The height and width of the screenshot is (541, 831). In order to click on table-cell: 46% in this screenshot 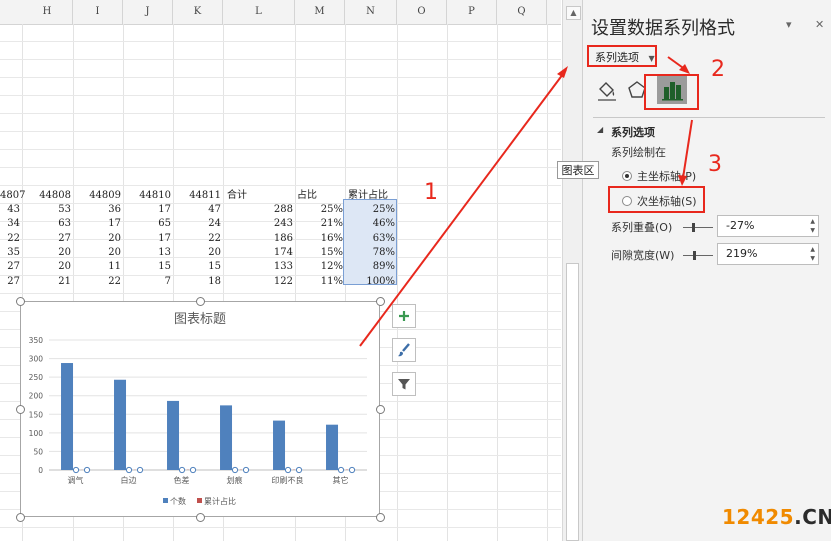, I will do `click(370, 223)`.